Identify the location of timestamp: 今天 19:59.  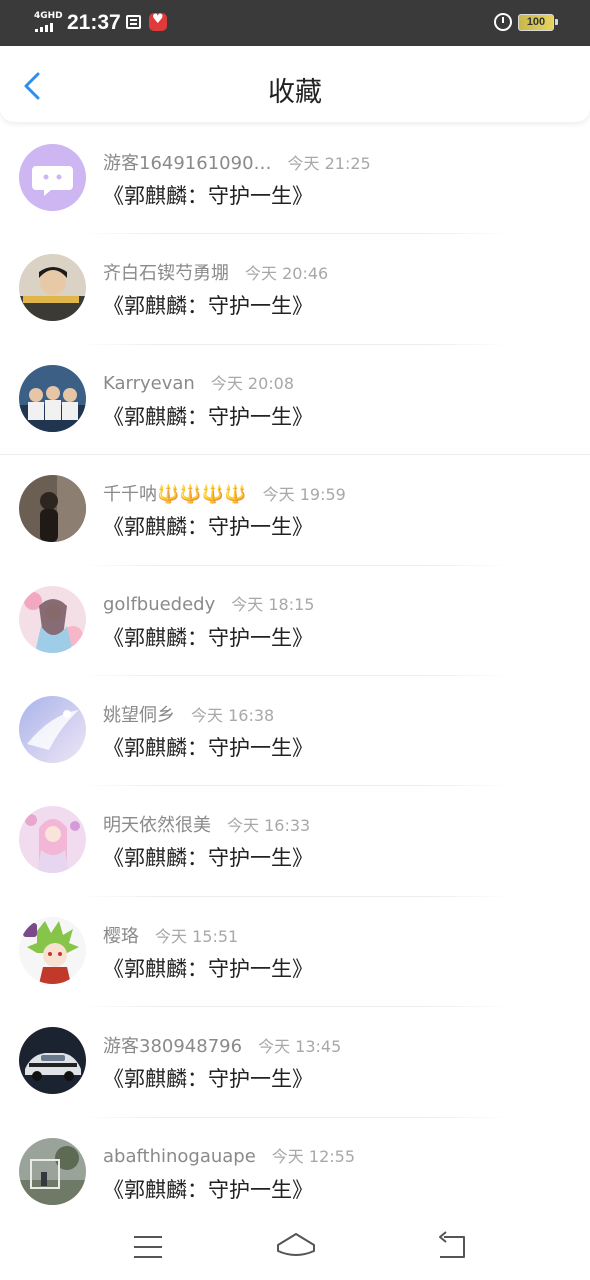
(304, 495).